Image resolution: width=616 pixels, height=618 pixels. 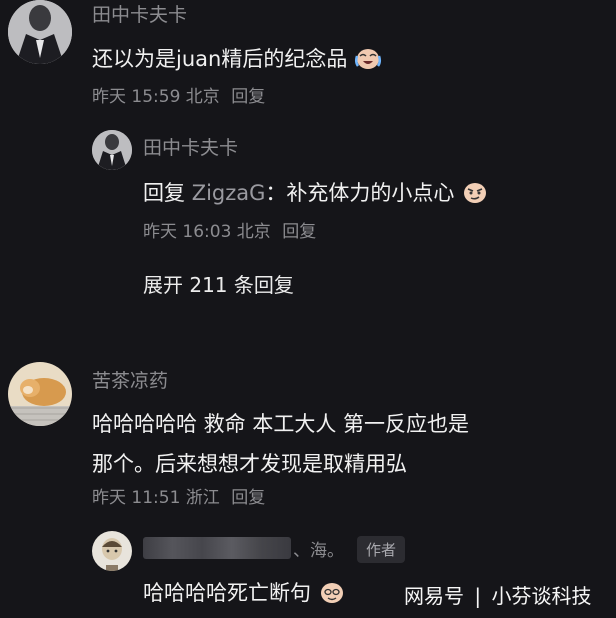 I want to click on reply-text-content: ：补充体力的小点心, so click(x=360, y=193).